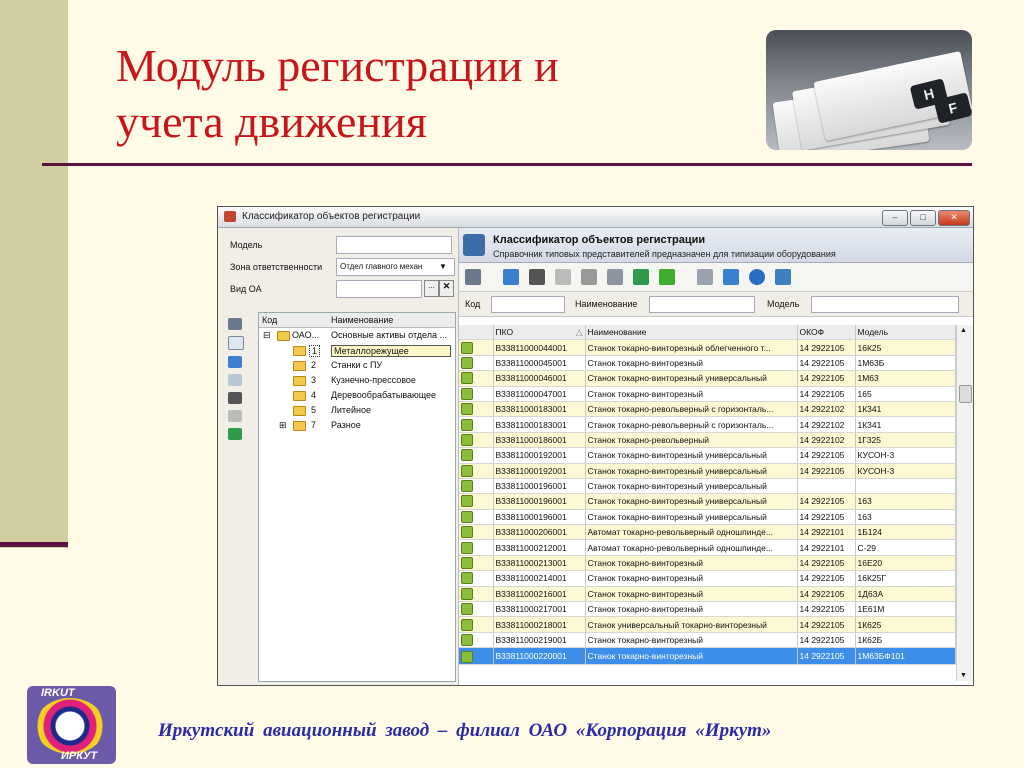  I want to click on zone-select: Отдел главного механ, so click(395, 267).